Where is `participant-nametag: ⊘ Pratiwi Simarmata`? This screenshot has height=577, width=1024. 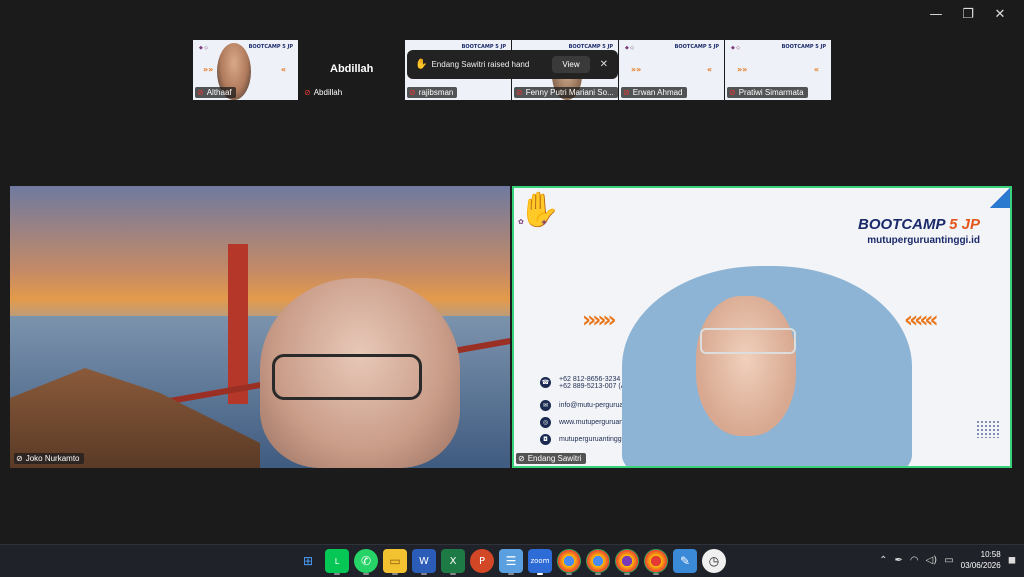 participant-nametag: ⊘ Pratiwi Simarmata is located at coordinates (767, 92).